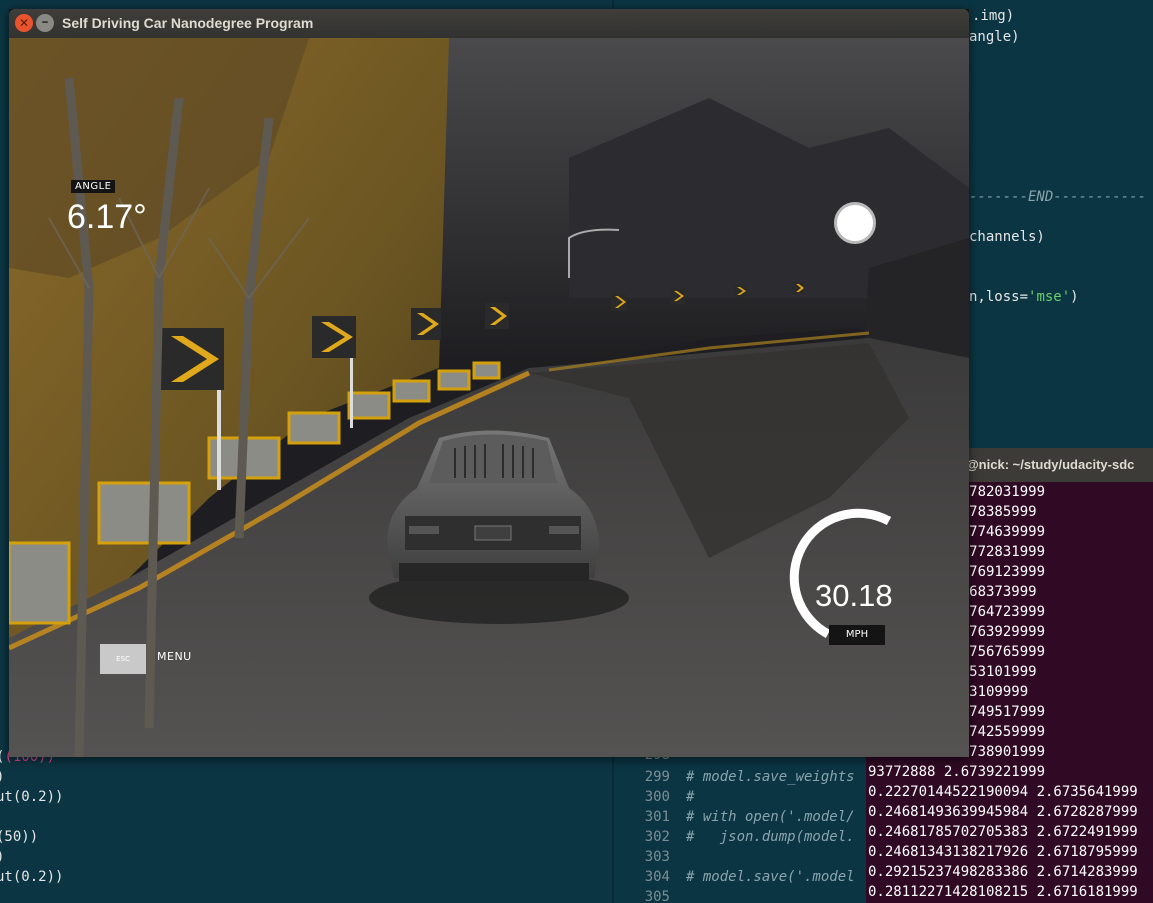 The width and height of the screenshot is (1153, 903). What do you see at coordinates (657, 797) in the screenshot?
I see `line-number: 300` at bounding box center [657, 797].